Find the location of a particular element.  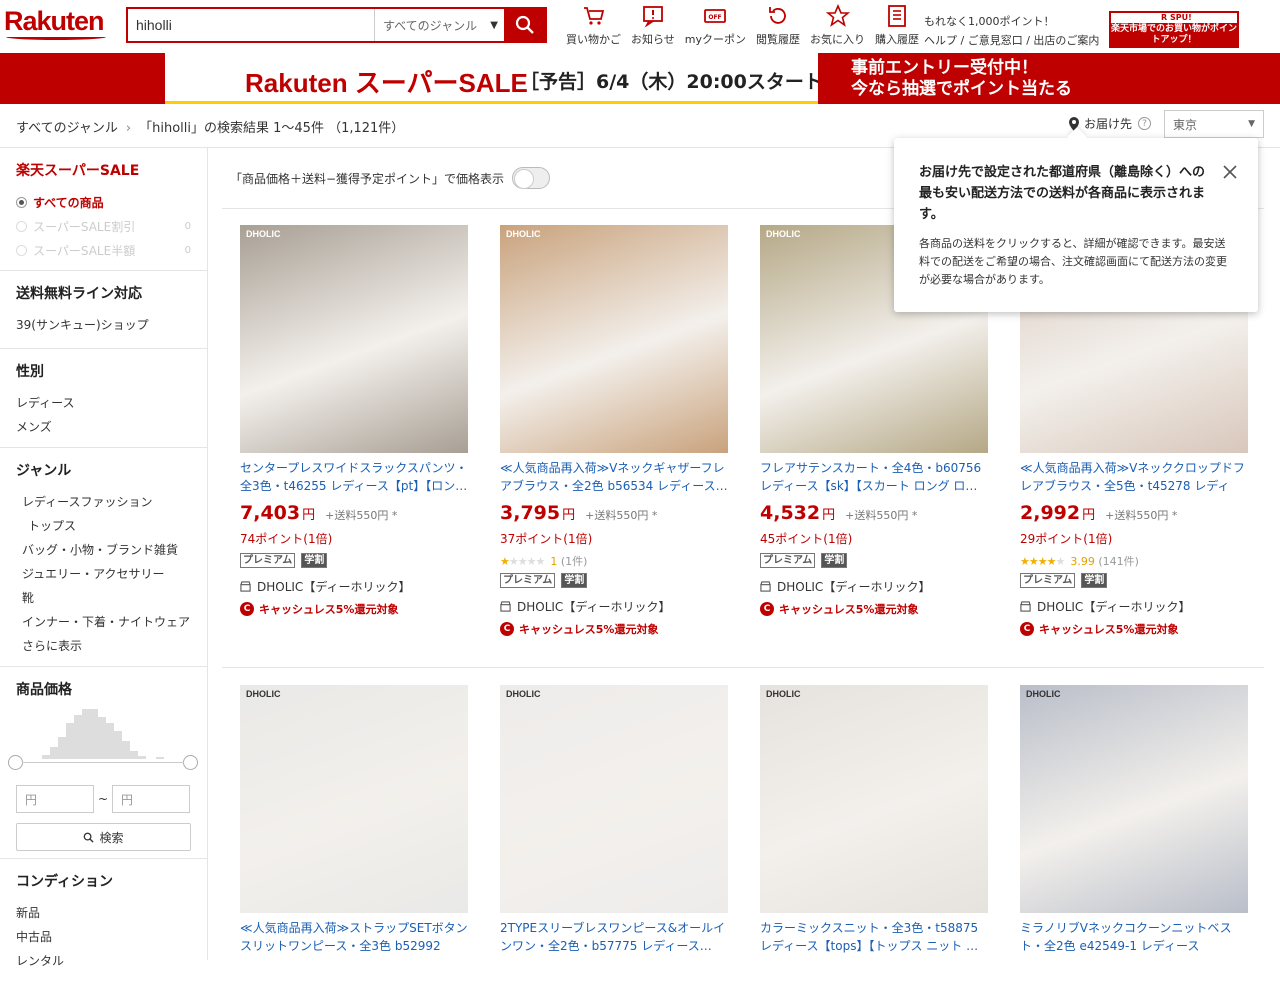

rakuten-logo: Rakuten is located at coordinates (54, 21).